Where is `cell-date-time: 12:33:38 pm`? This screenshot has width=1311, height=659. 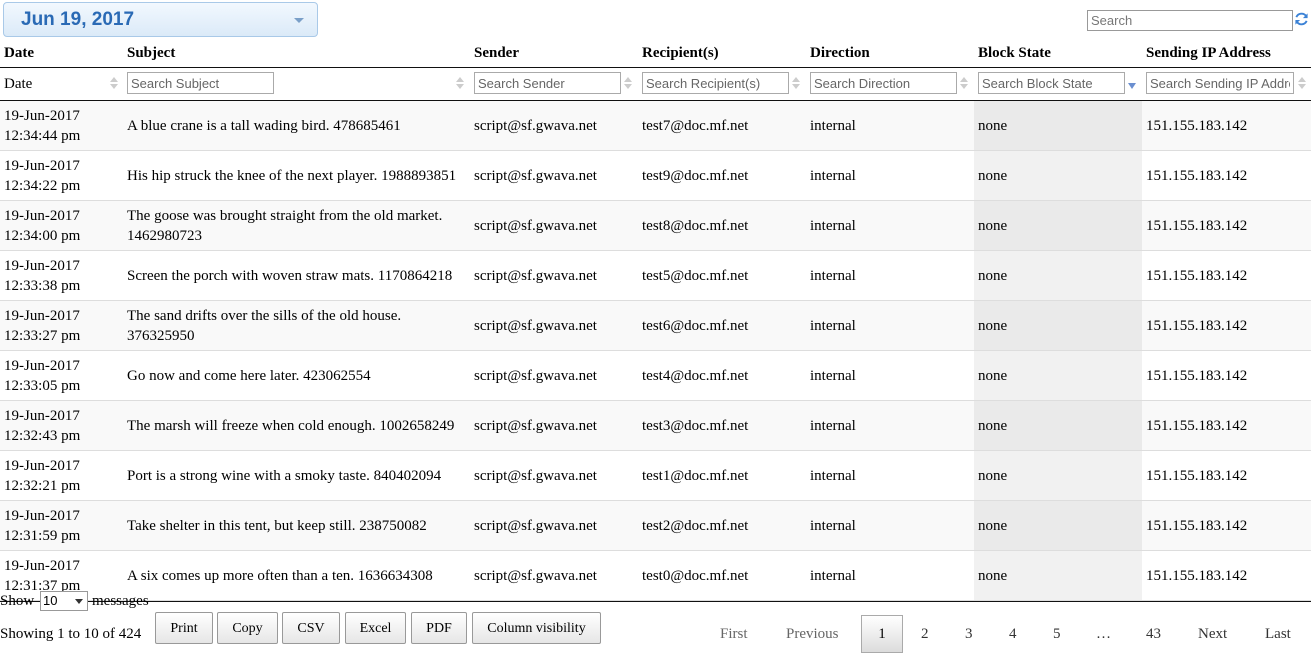
cell-date-time: 12:33:38 pm is located at coordinates (42, 286).